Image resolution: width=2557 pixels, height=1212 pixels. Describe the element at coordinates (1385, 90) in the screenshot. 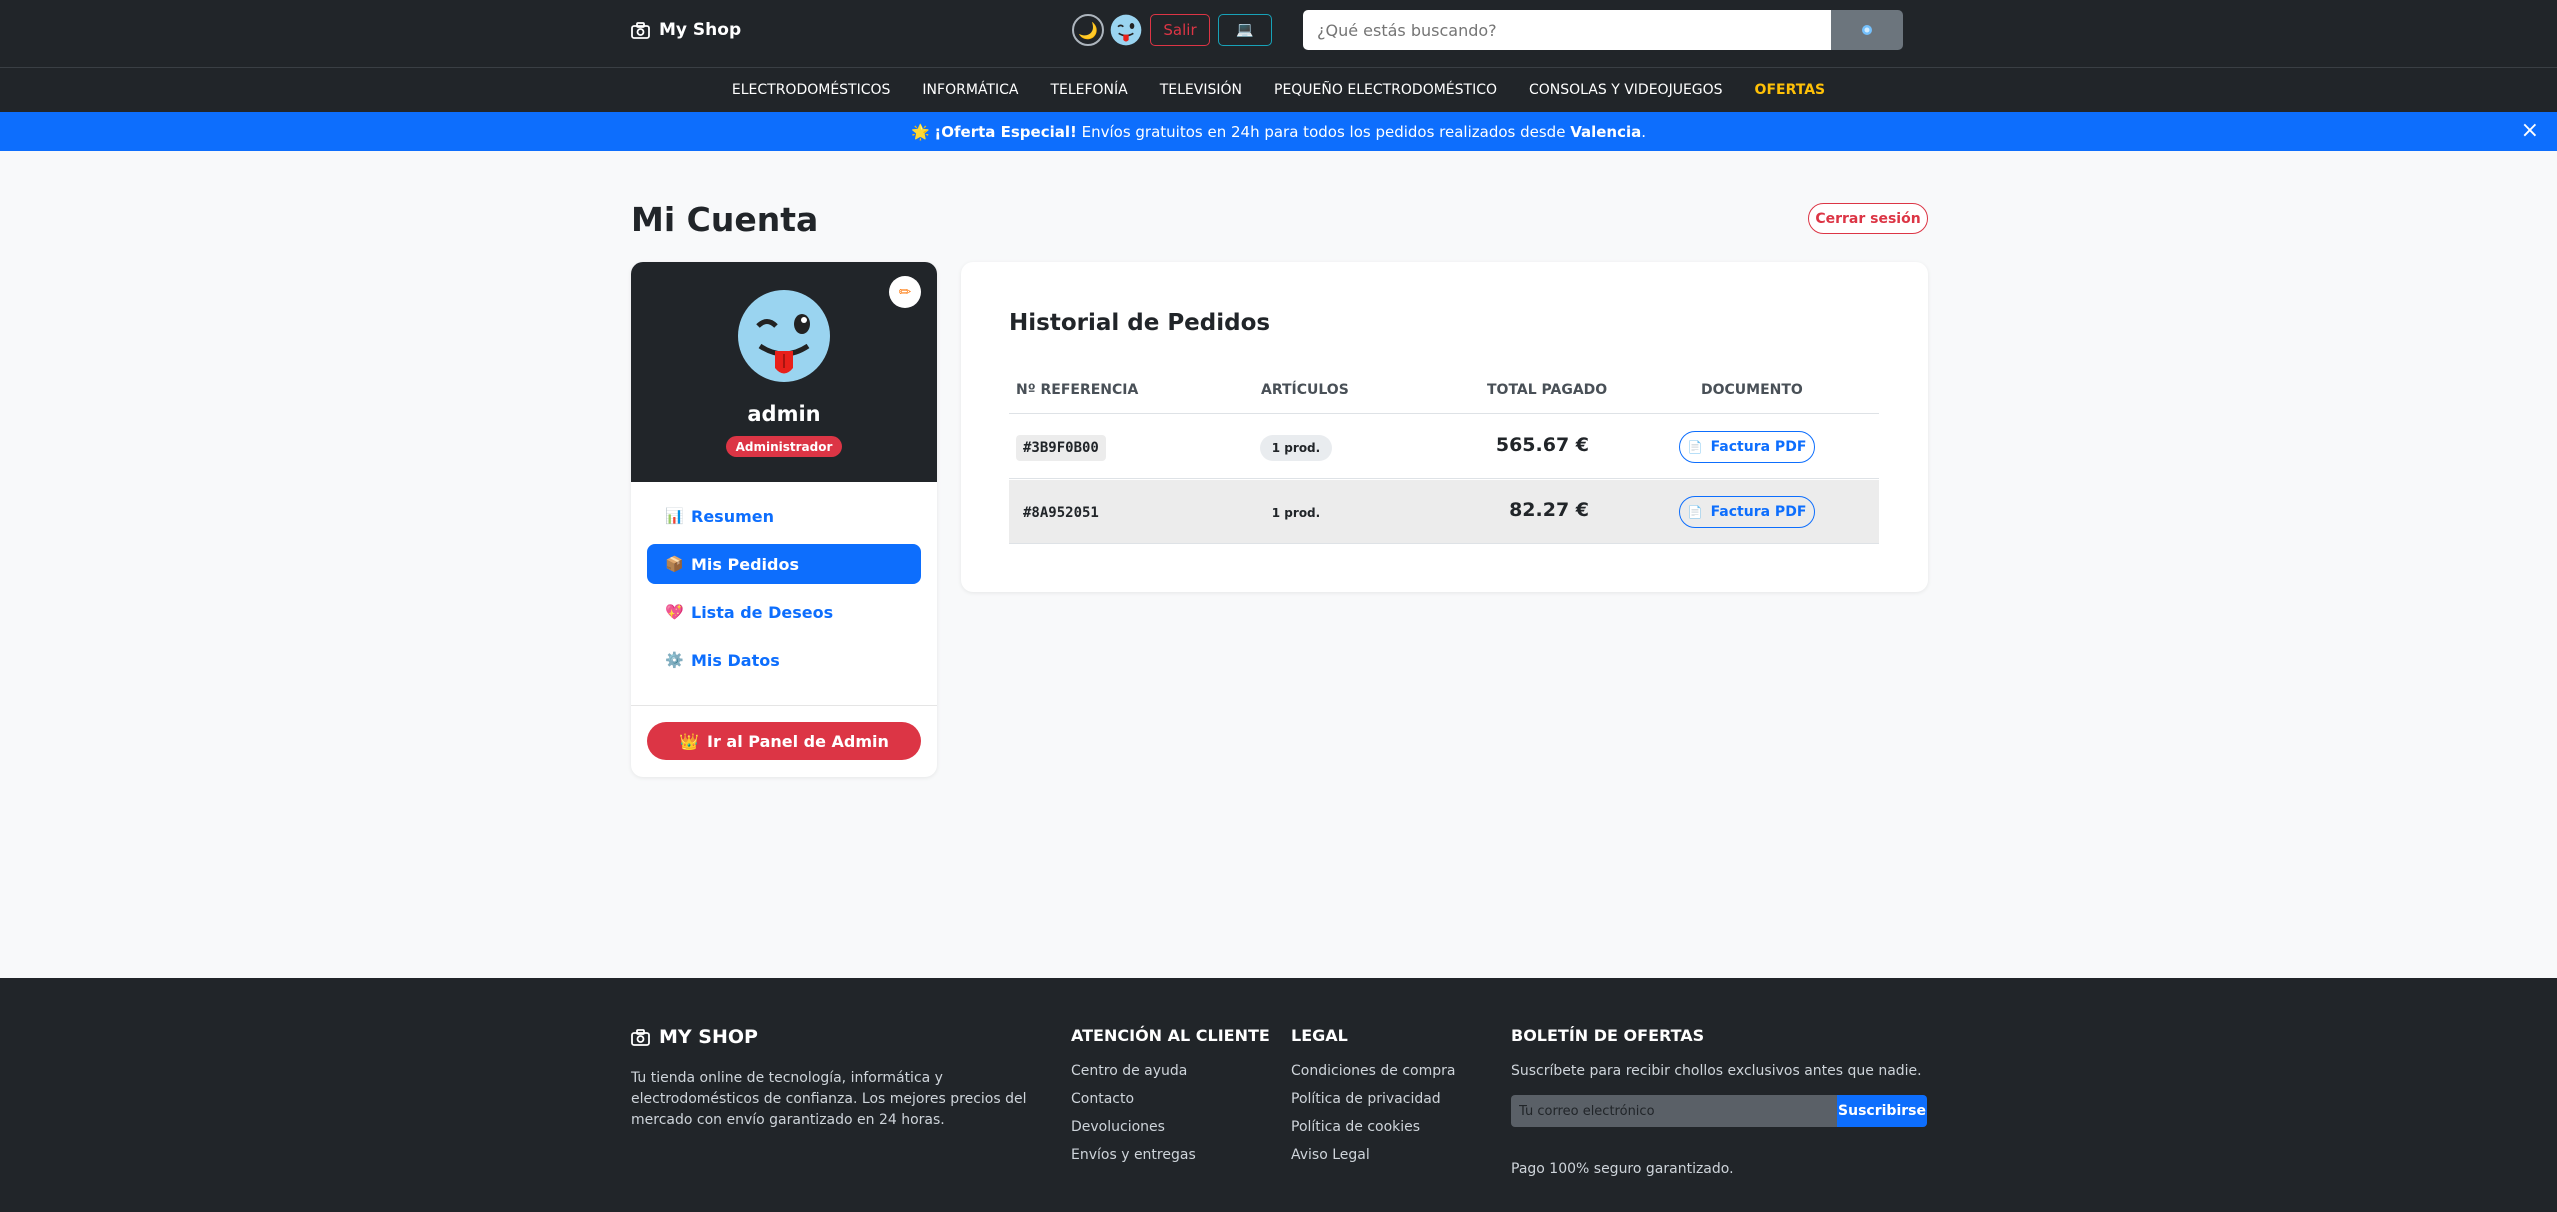

I see `nav-item-pequeno-electrodomestico: PEQUEÑO ELECTRODOMÉSTICO` at that location.